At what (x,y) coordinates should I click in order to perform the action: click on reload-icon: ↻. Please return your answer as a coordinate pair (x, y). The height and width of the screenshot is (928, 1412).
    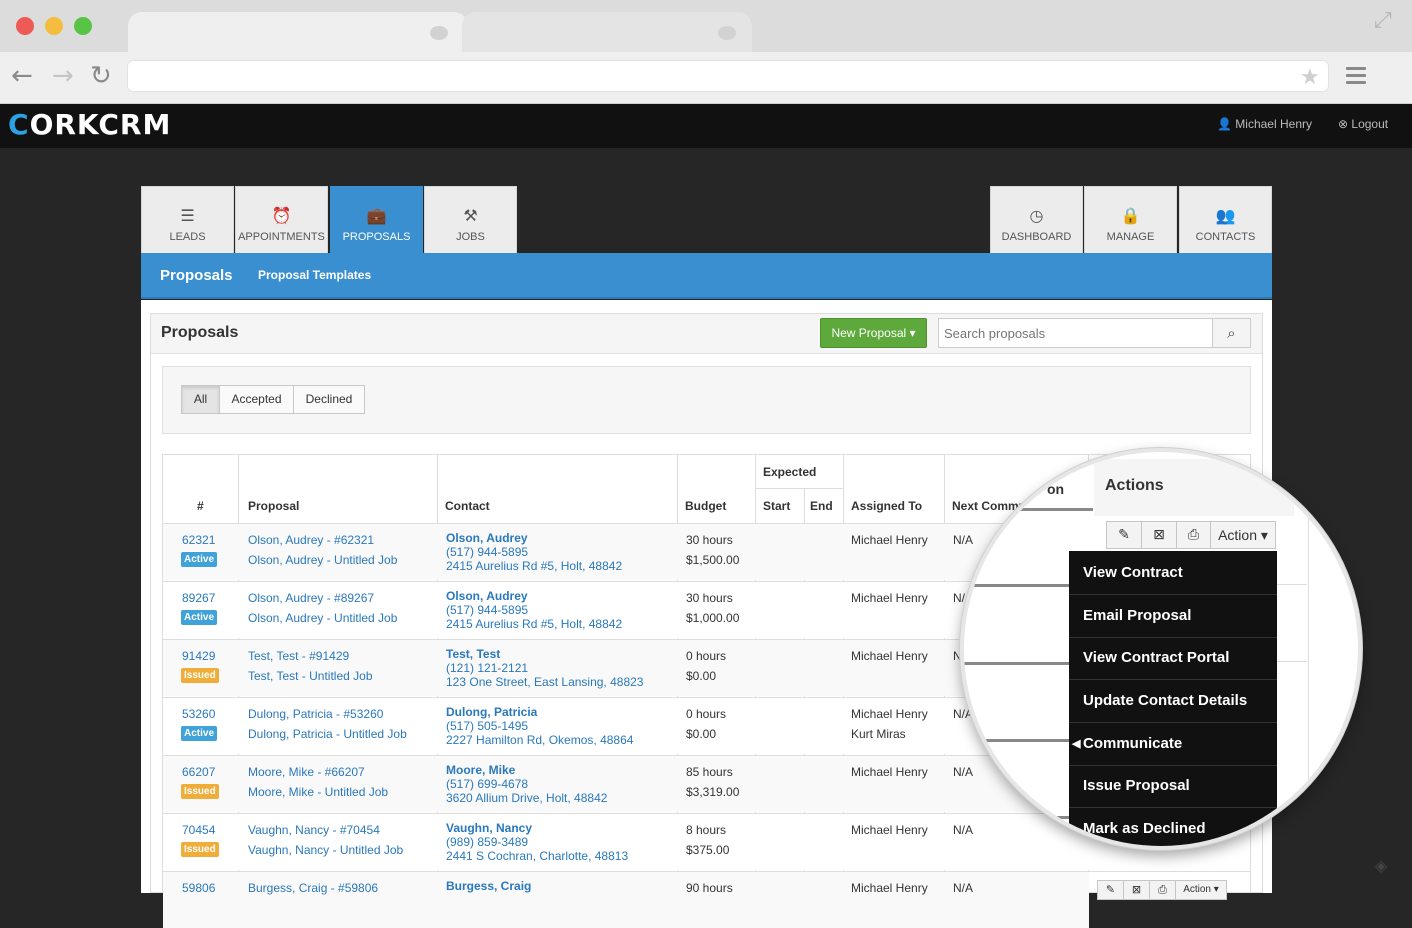
    Looking at the image, I should click on (101, 76).